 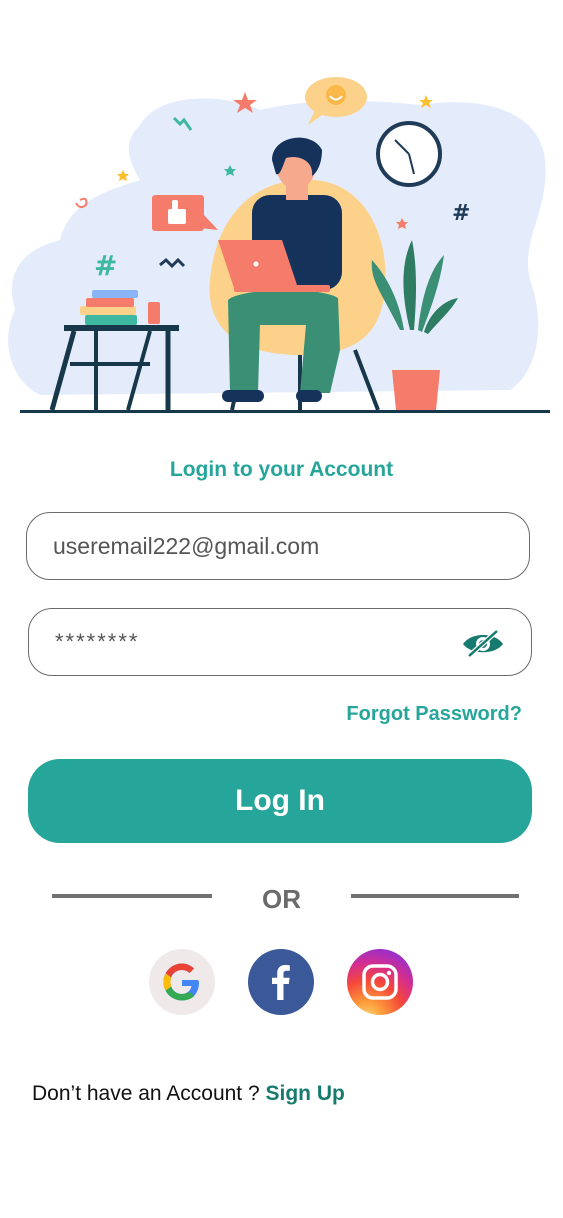 I want to click on facebook-icon, so click(x=281, y=982).